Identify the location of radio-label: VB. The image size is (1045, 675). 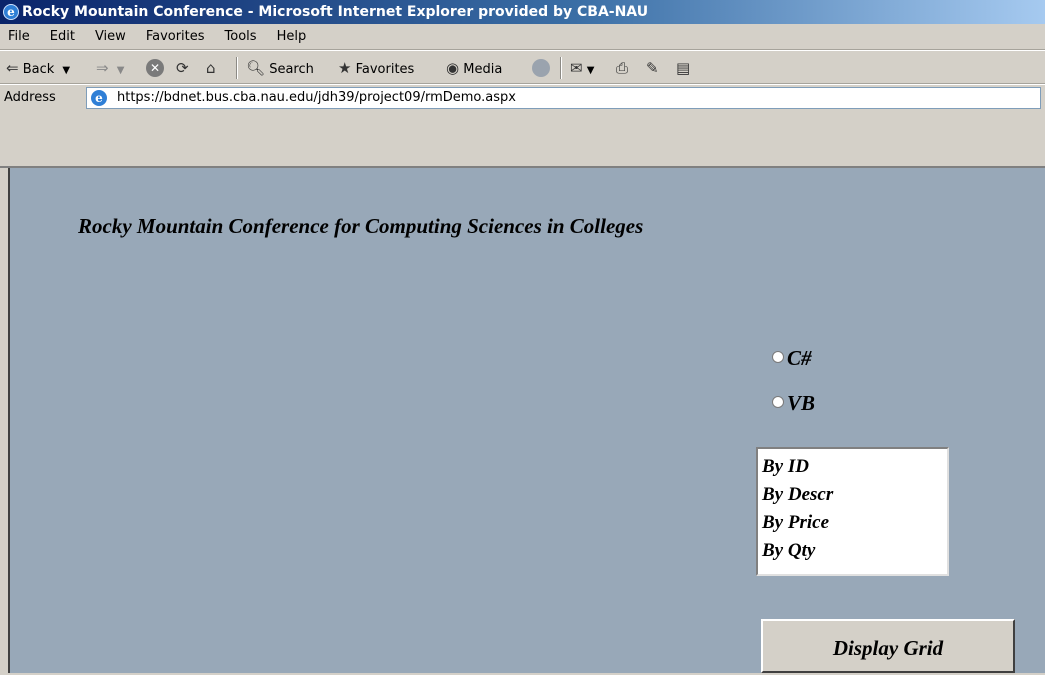
(801, 403).